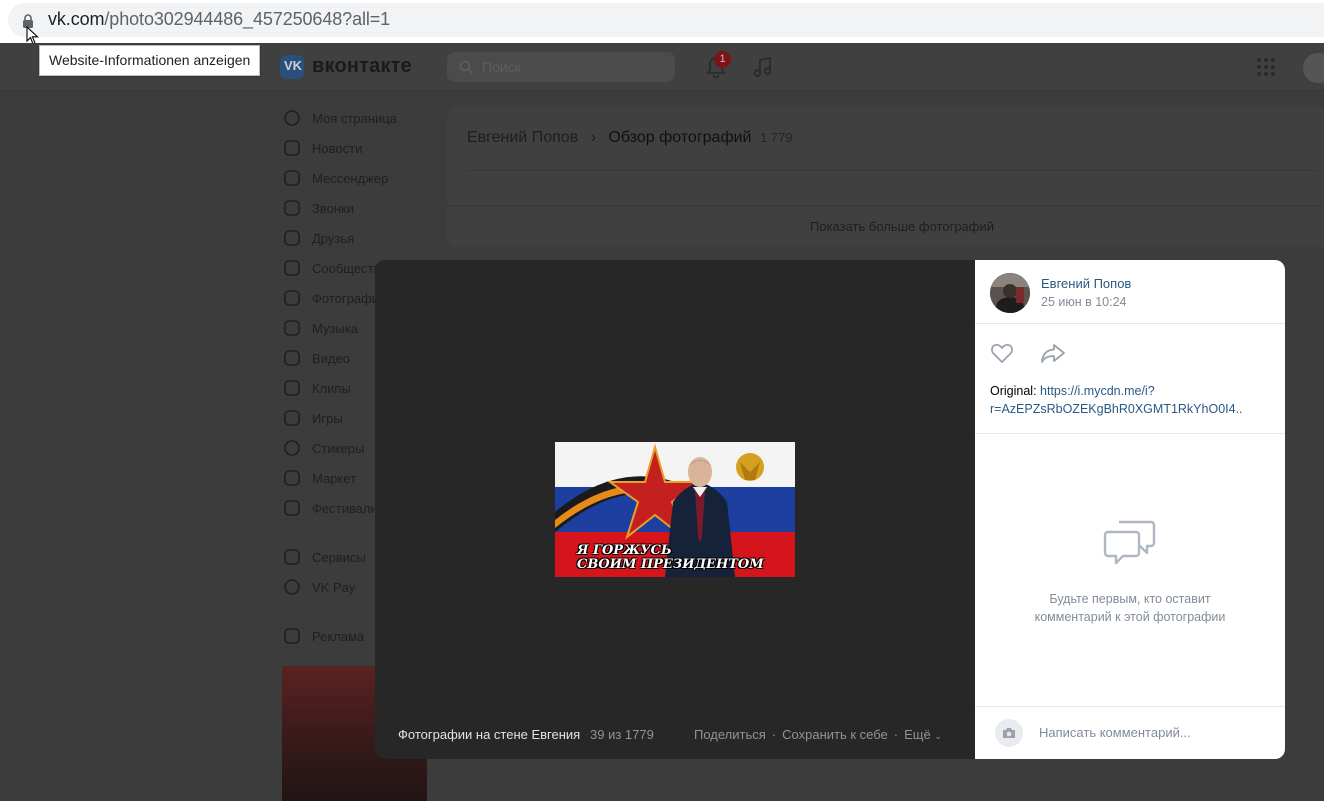 The width and height of the screenshot is (1324, 801). Describe the element at coordinates (292, 358) in the screenshot. I see `video-icon` at that location.